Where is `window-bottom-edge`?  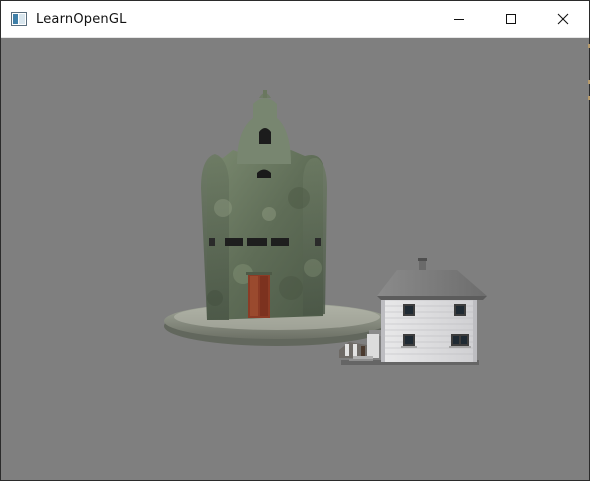
window-bottom-edge is located at coordinates (295, 477).